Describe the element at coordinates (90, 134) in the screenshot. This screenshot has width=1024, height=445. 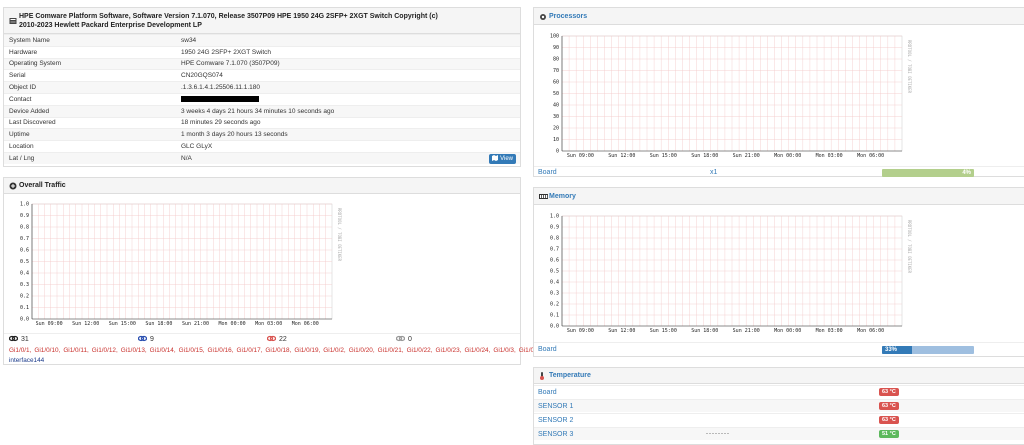
I see `device-info-label: Uptime` at that location.